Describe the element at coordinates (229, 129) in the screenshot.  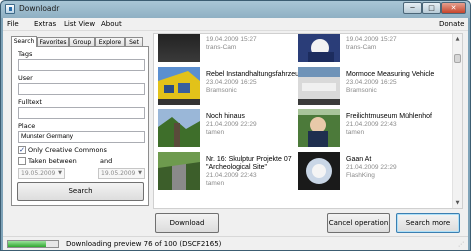
I see `result-item: Noch hinaus 21.04.2009 22:29 tamen` at that location.